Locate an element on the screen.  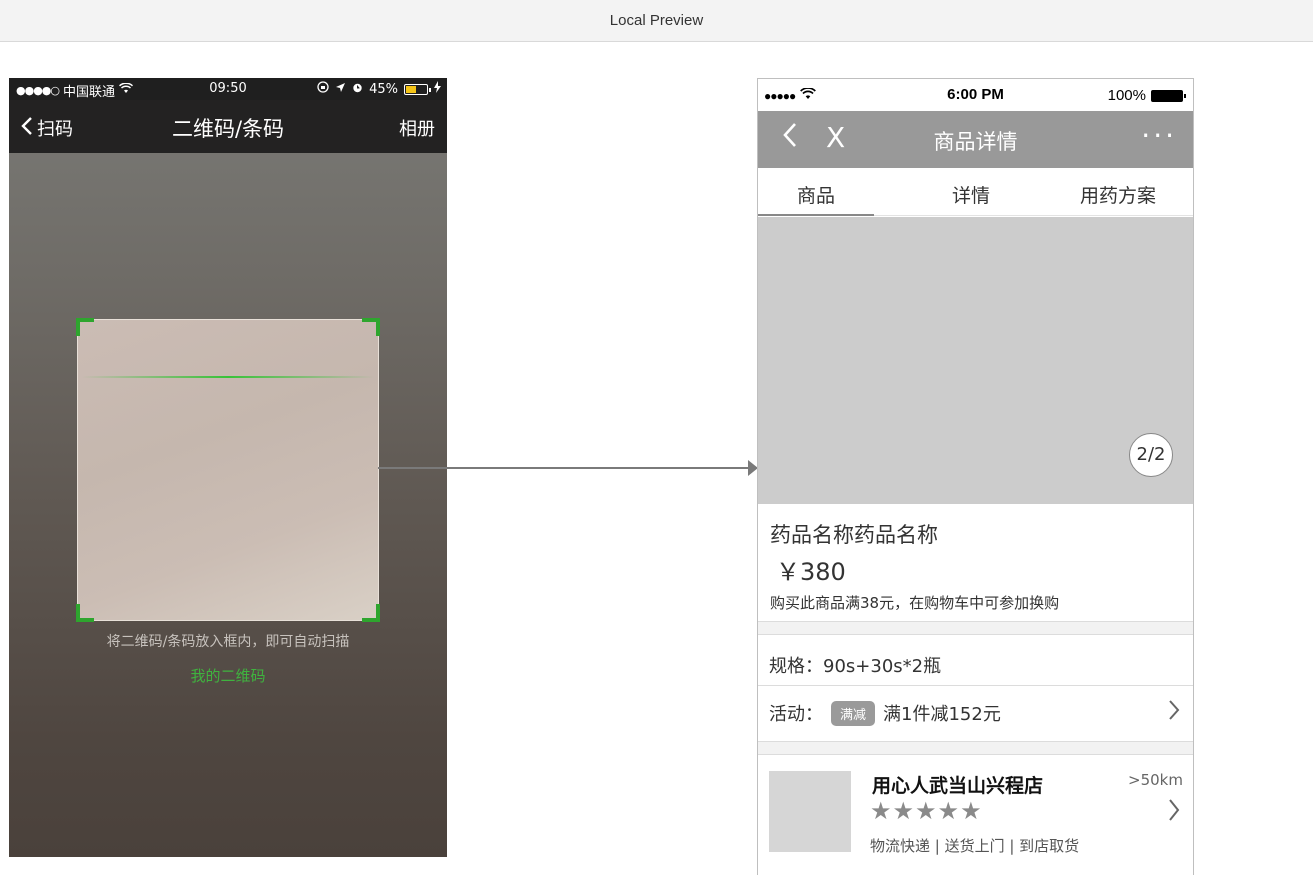
scan-line is located at coordinates (228, 377).